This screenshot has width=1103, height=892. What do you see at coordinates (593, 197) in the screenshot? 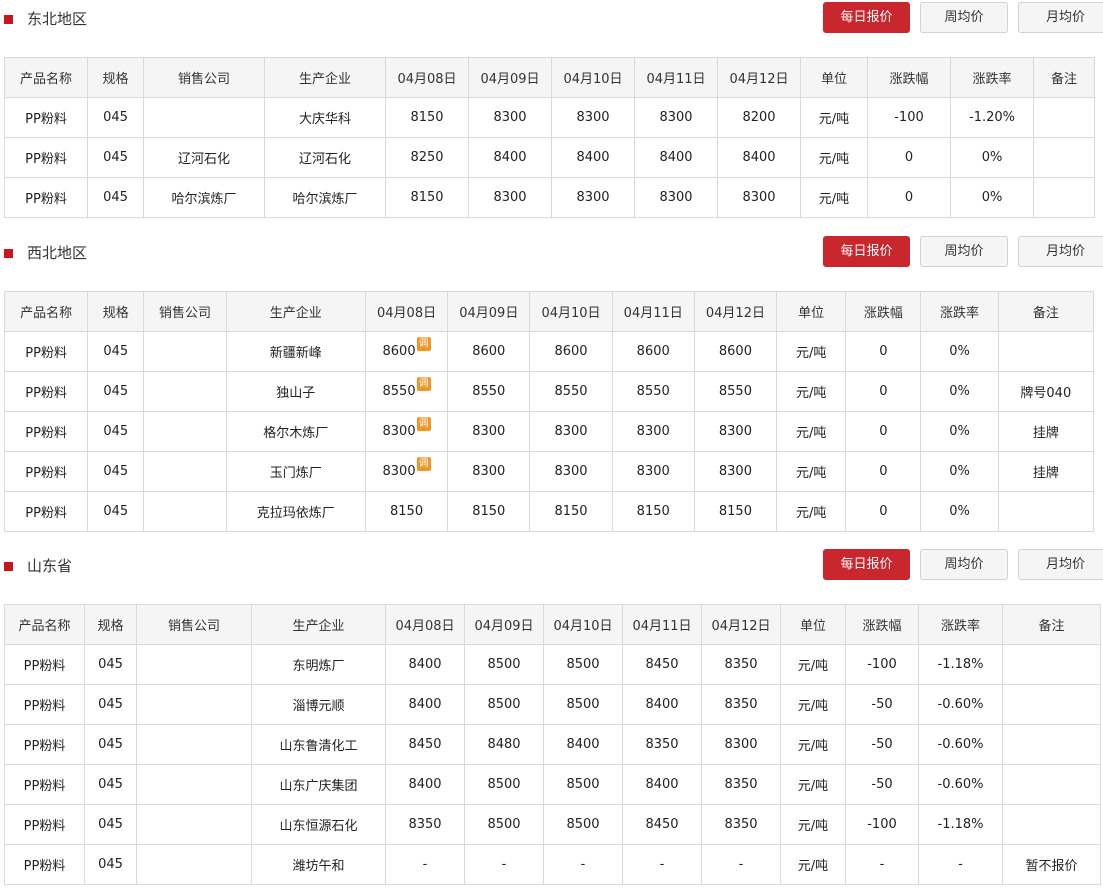
I see `price-day-3: 8300` at bounding box center [593, 197].